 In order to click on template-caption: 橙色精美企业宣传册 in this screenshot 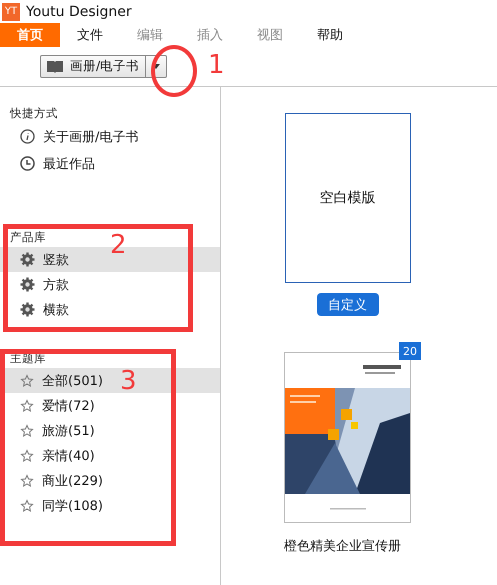, I will do `click(342, 546)`.